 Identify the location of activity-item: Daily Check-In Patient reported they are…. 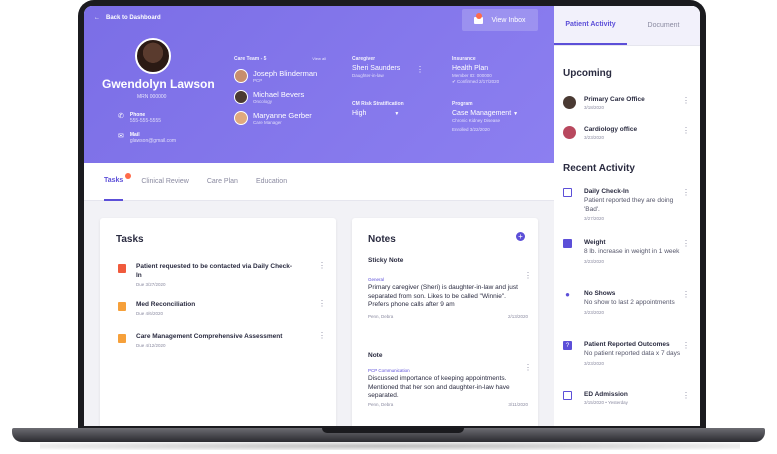
(628, 204).